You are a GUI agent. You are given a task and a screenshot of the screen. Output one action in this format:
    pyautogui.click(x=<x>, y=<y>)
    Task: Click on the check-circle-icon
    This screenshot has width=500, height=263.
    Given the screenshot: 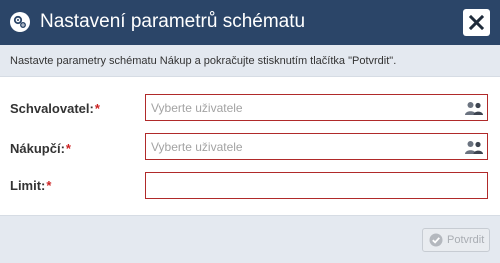 What is the action you would take?
    pyautogui.click(x=436, y=240)
    